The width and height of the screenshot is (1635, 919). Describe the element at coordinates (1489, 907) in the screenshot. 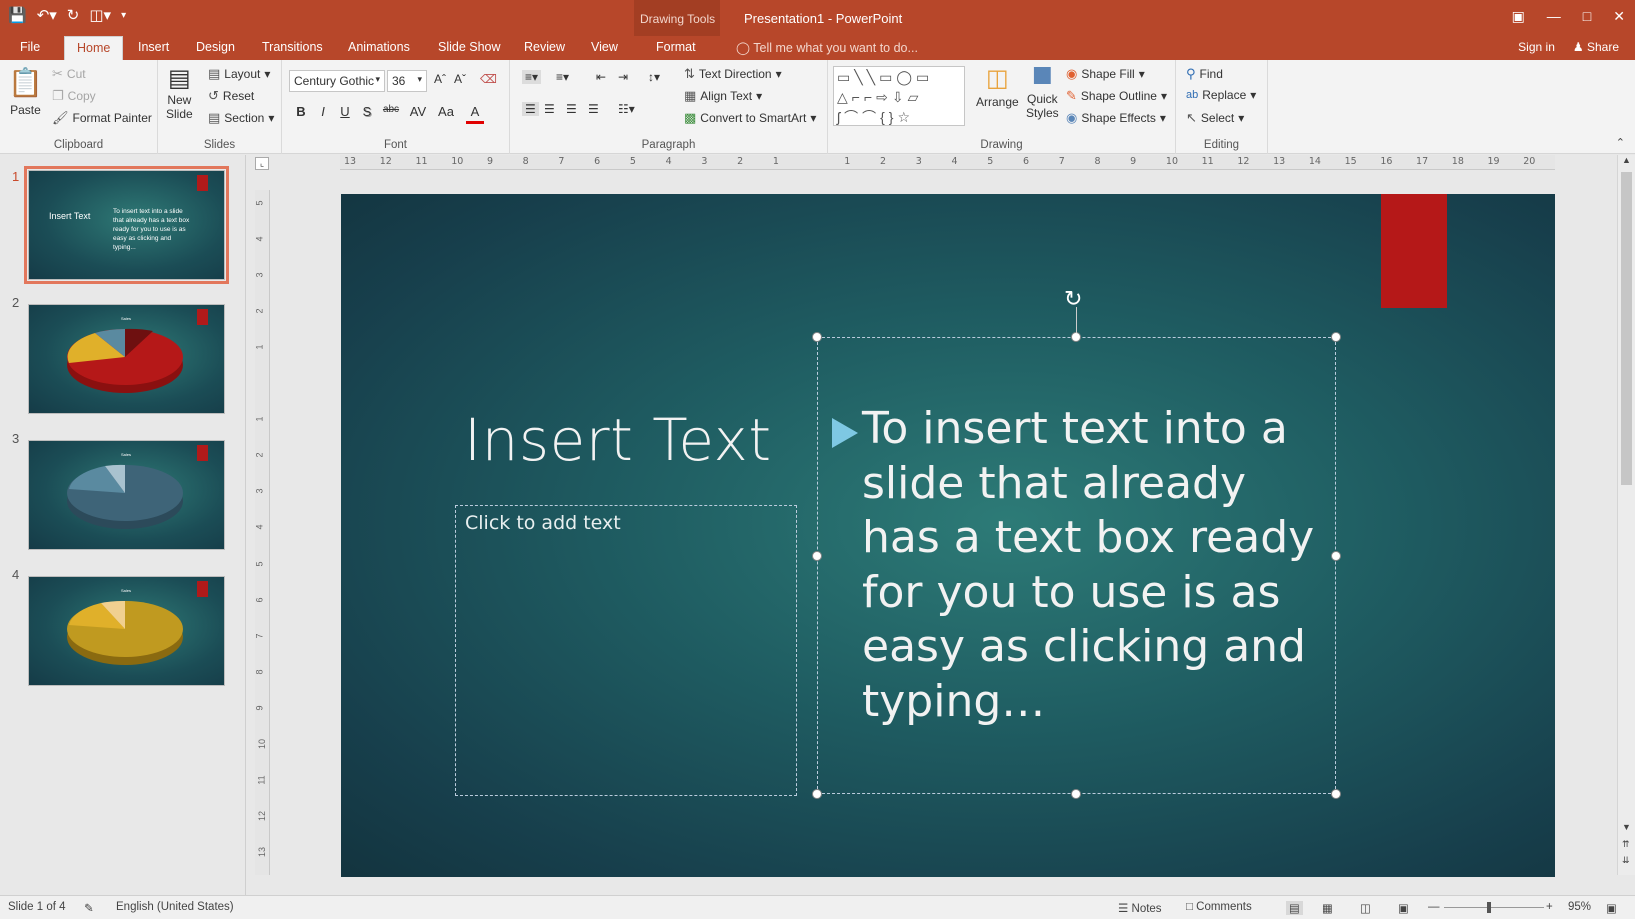

I see `zoom-slider-thumb` at that location.